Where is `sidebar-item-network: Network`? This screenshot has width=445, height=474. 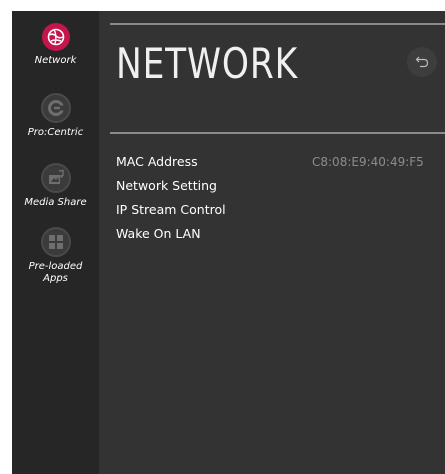
sidebar-item-network: Network is located at coordinates (55, 45).